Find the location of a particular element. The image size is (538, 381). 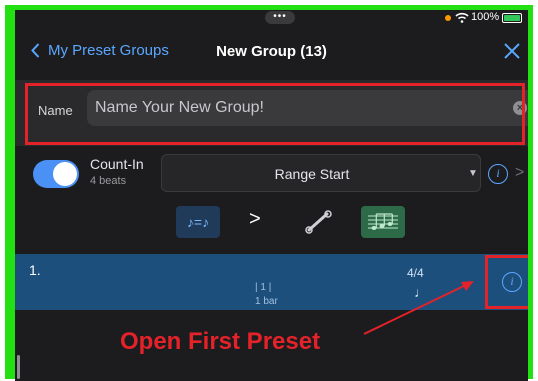

count-in-toggle is located at coordinates (56, 174).